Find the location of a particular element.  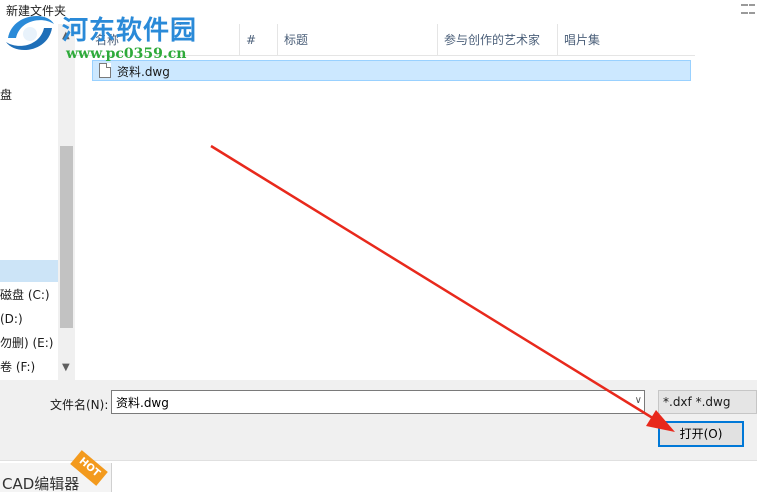

nav-scrollbar: ▲ ▼ is located at coordinates (66, 202).